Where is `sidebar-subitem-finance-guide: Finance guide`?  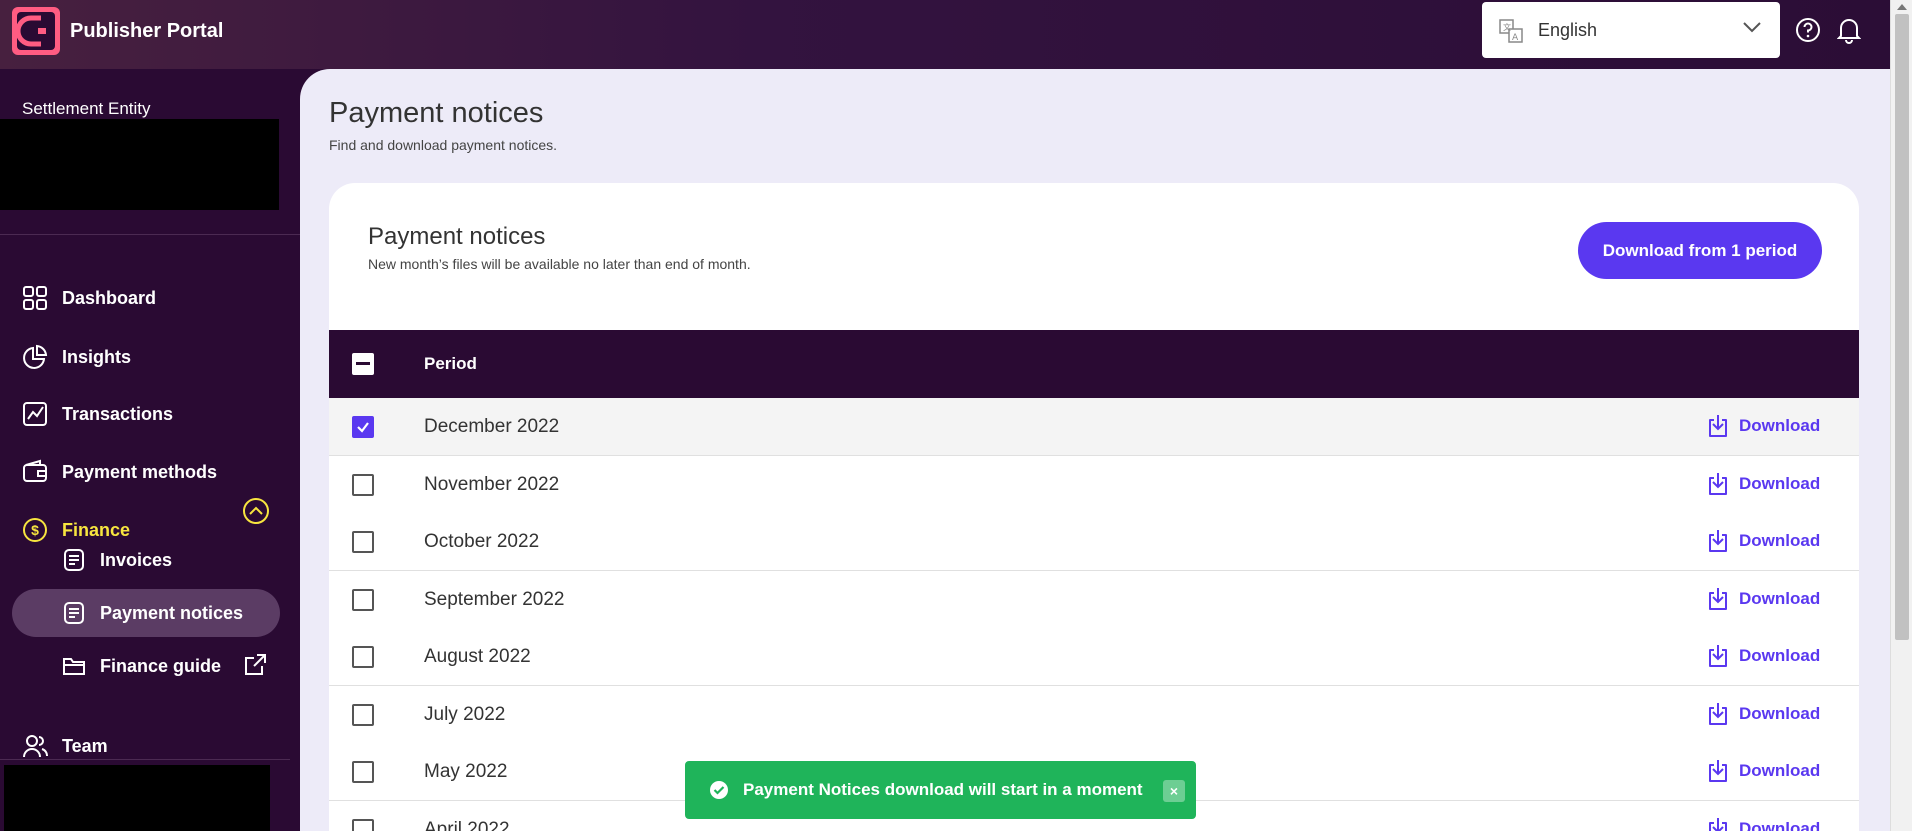 sidebar-subitem-finance-guide: Finance guide is located at coordinates (146, 666).